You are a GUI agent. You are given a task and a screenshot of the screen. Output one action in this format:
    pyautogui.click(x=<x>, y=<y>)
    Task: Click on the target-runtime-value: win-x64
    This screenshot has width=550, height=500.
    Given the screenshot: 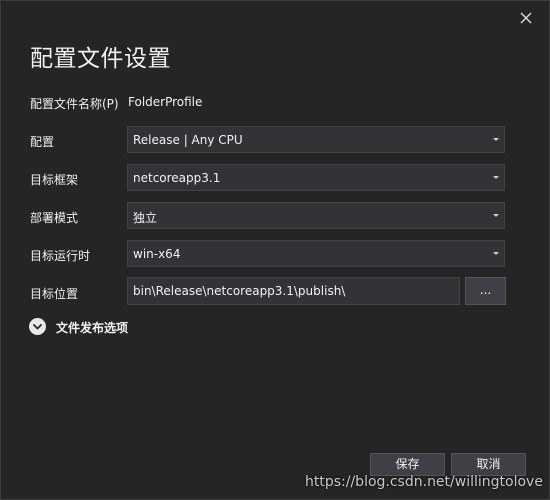 What is the action you would take?
    pyautogui.click(x=157, y=254)
    